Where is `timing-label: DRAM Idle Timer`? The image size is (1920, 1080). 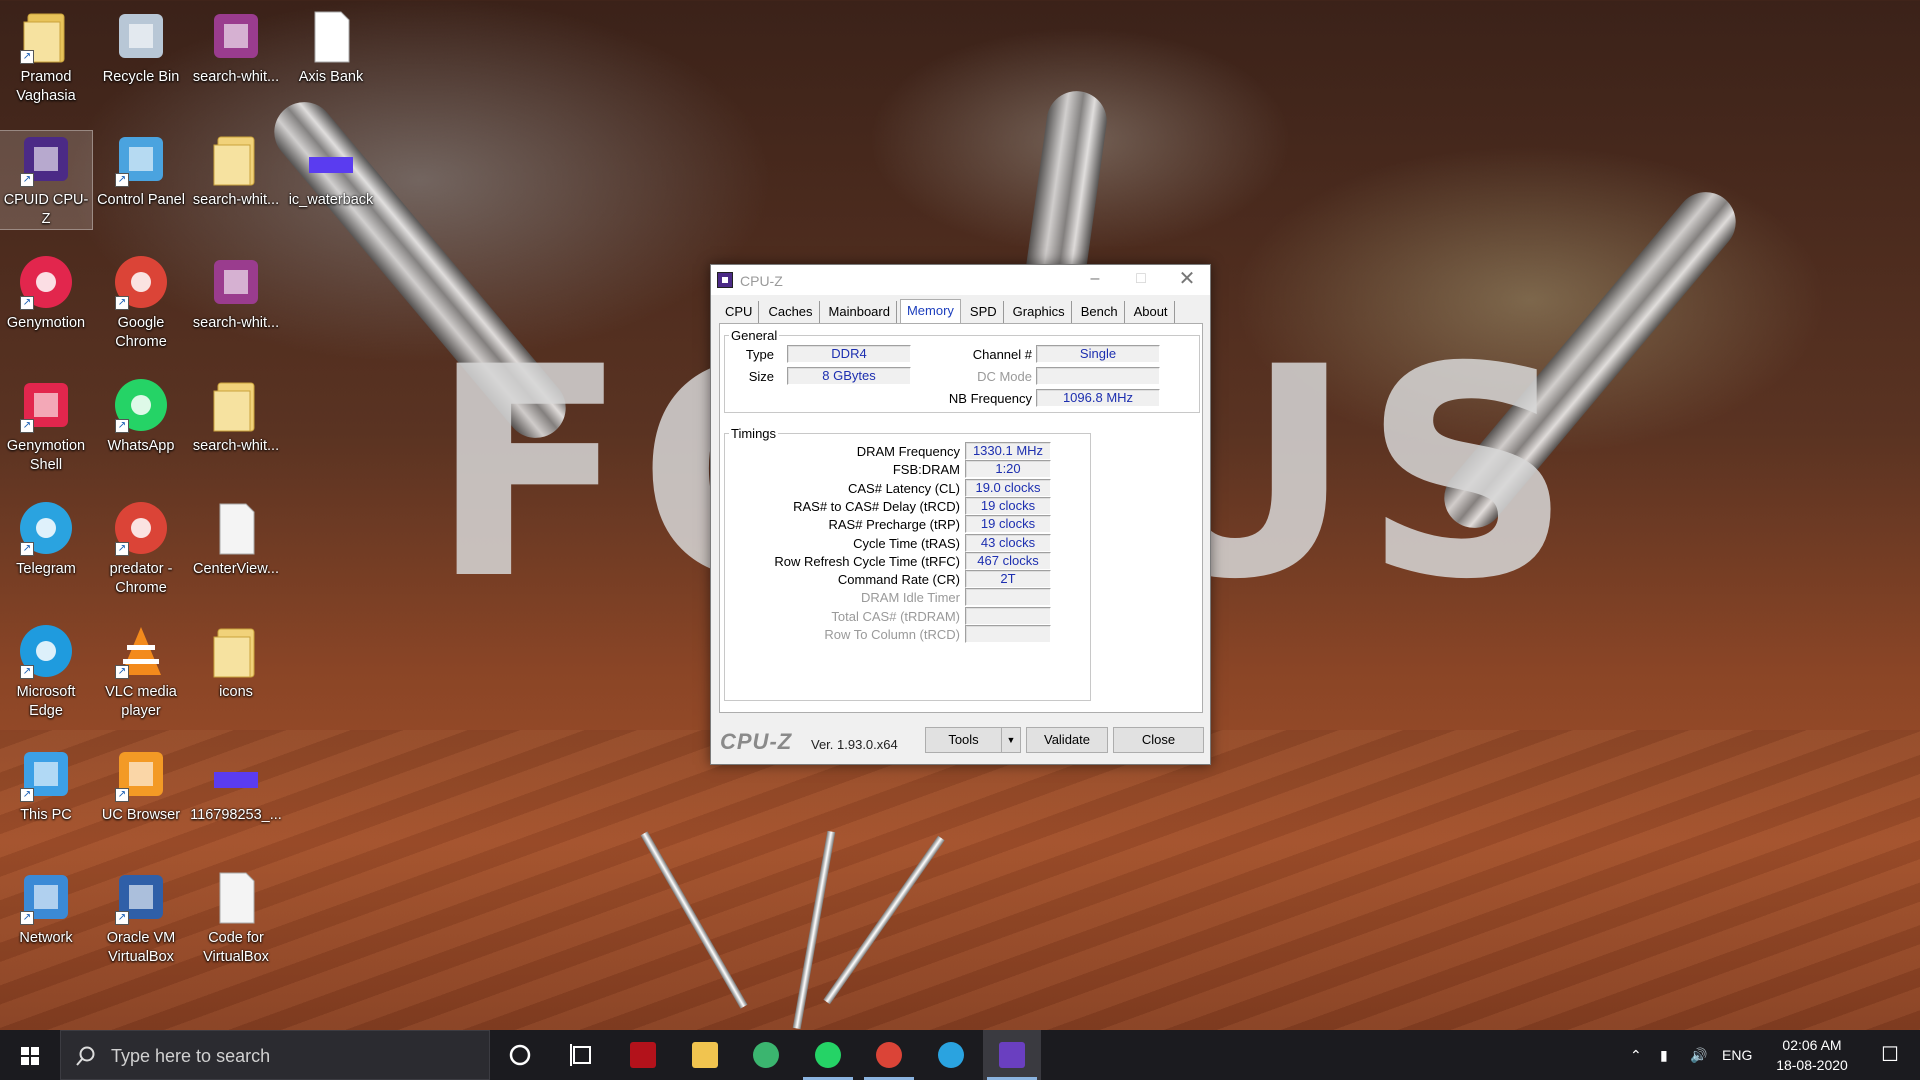
timing-label: DRAM Idle Timer is located at coordinates (910, 598).